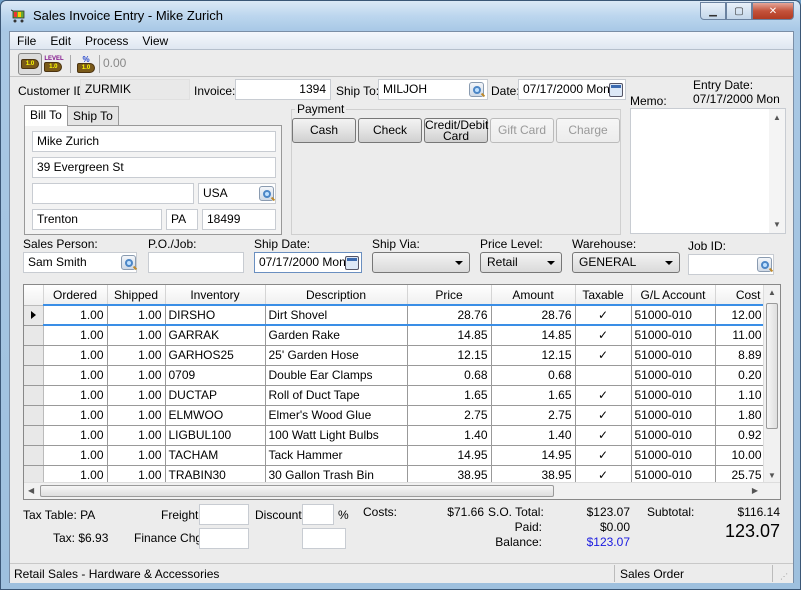 The width and height of the screenshot is (801, 590). I want to click on cell-inventory: 0709, so click(215, 375).